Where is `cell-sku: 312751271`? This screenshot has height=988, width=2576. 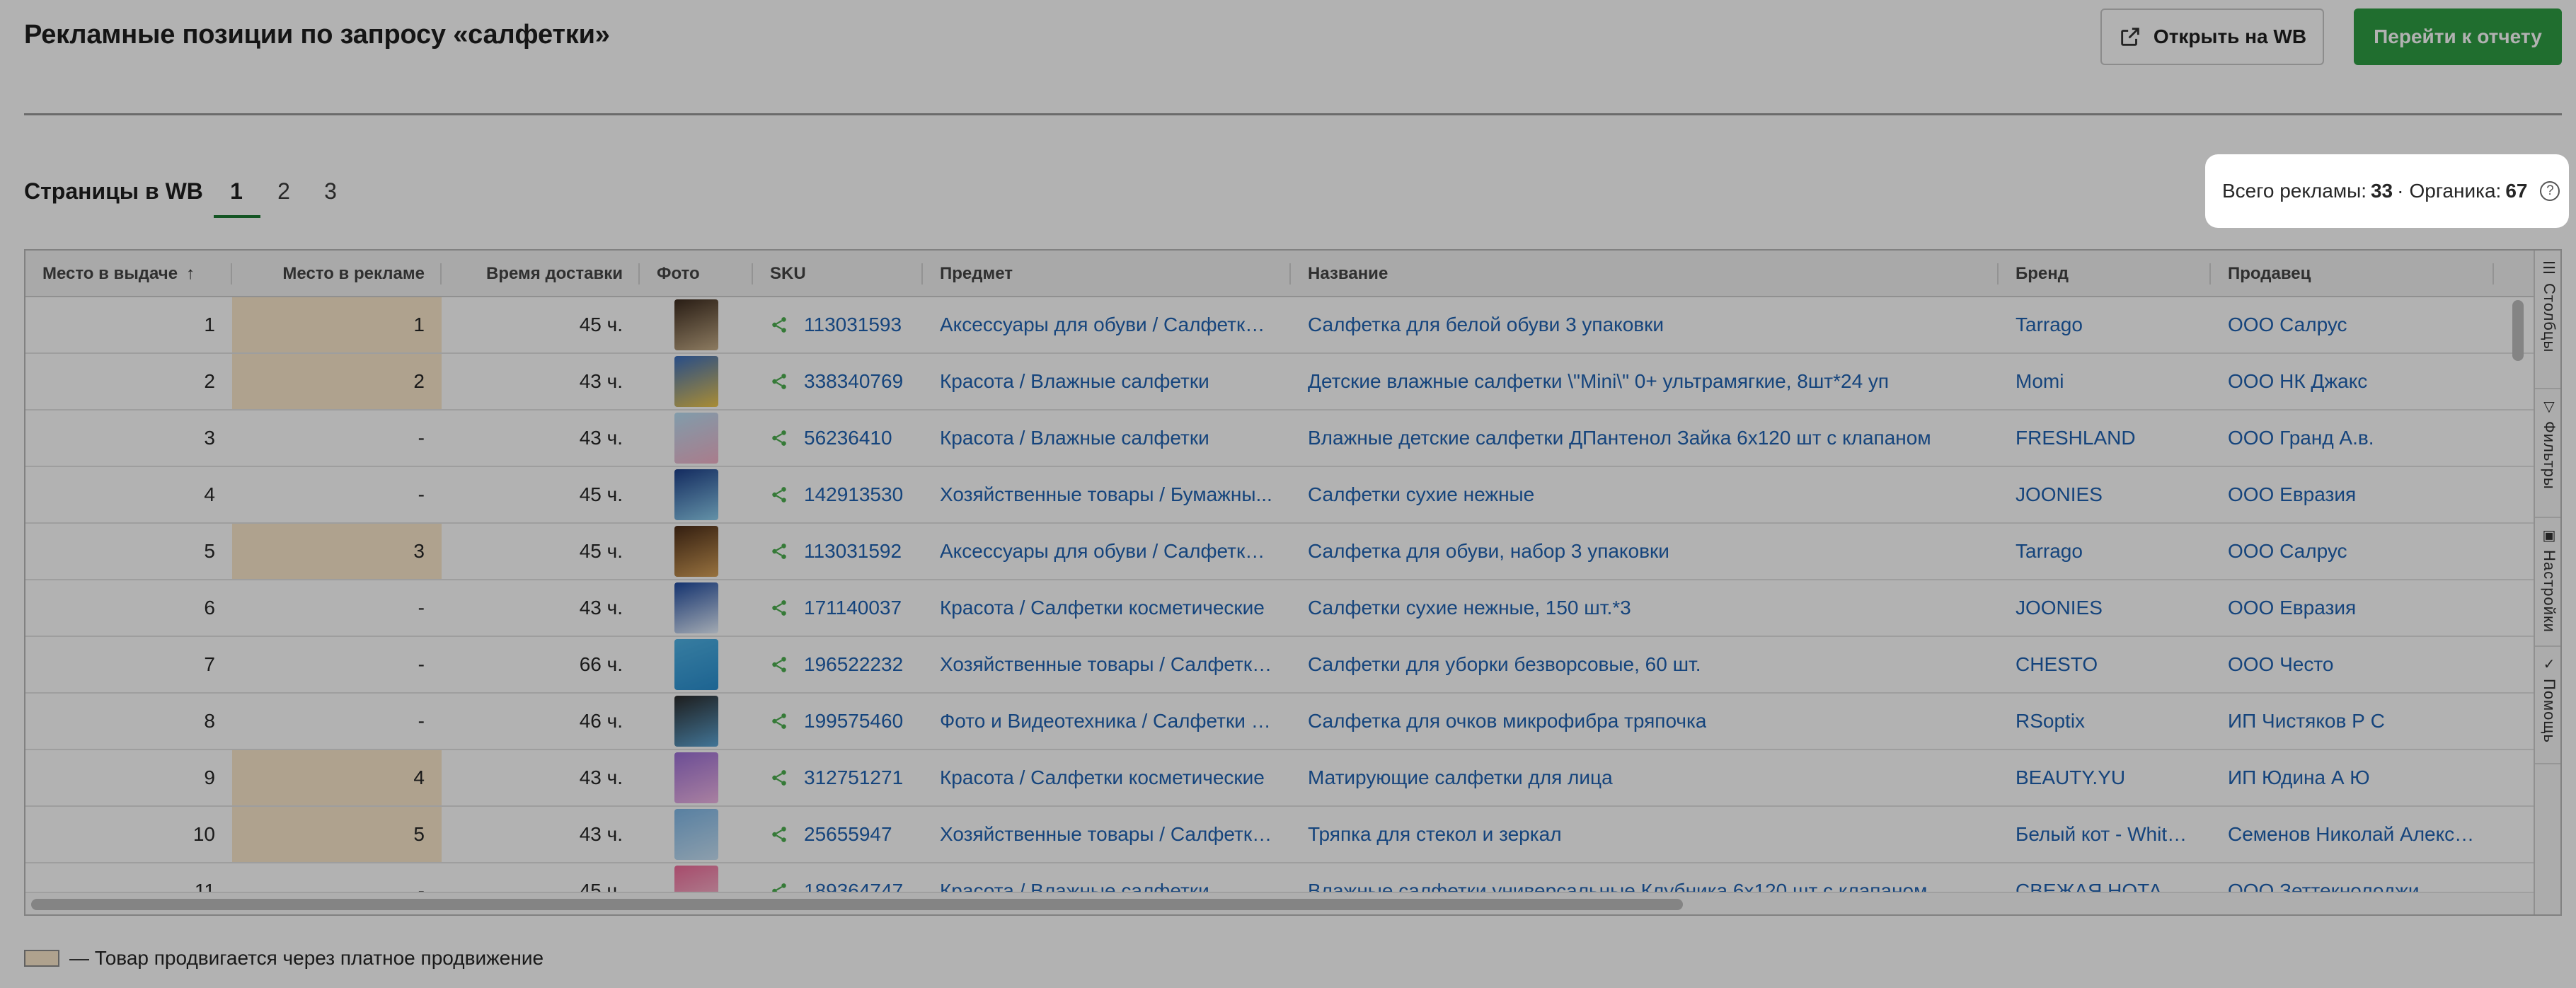 cell-sku: 312751271 is located at coordinates (838, 777).